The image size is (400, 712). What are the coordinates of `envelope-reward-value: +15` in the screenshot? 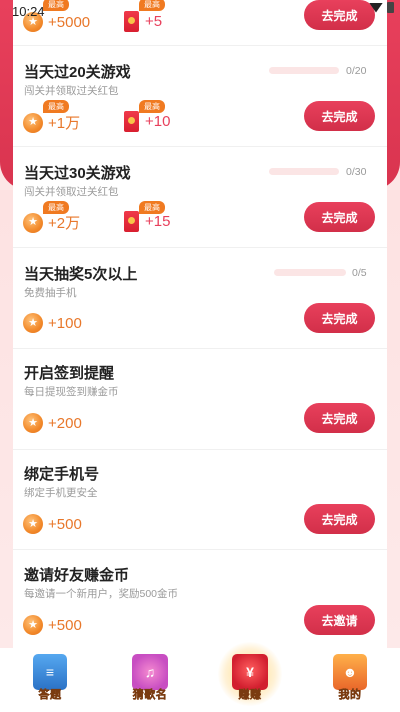 It's located at (158, 221).